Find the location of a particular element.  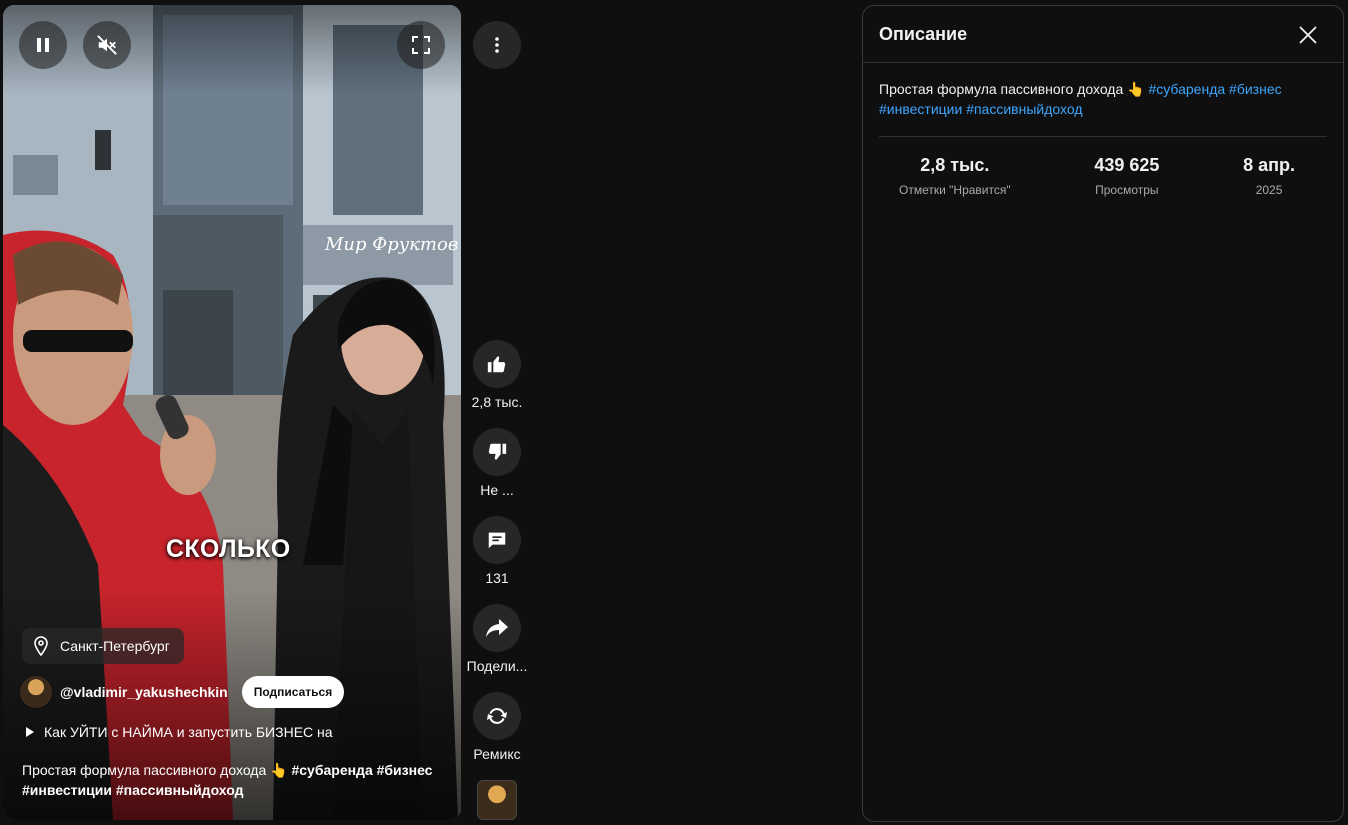

channel-row: @vladimir_yakushechkin Подписаться is located at coordinates (182, 692).